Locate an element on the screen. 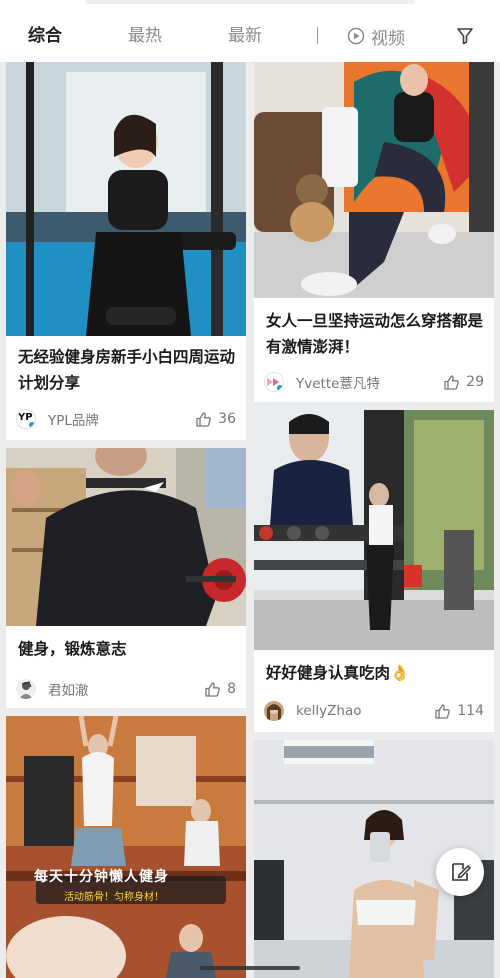 Image resolution: width=500 pixels, height=978 pixels. like-count: 114 is located at coordinates (459, 711).